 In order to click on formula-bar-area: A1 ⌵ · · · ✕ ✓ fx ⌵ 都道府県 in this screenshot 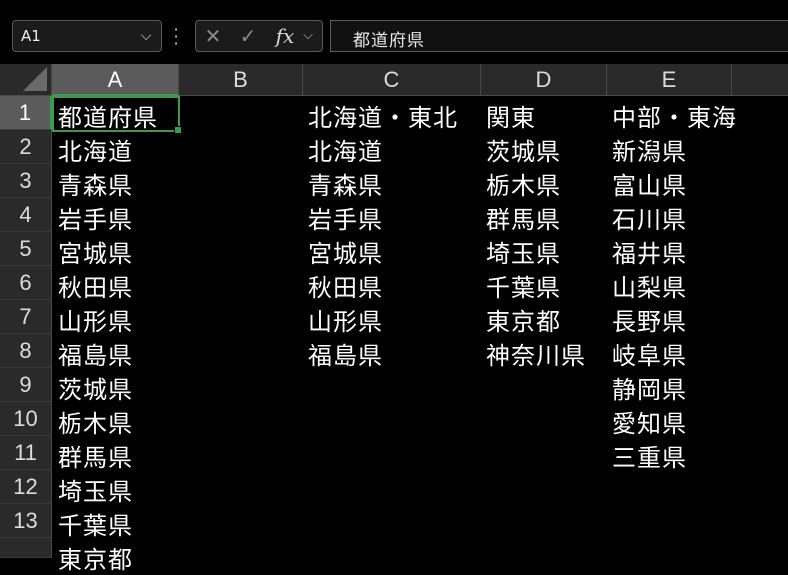, I will do `click(394, 32)`.